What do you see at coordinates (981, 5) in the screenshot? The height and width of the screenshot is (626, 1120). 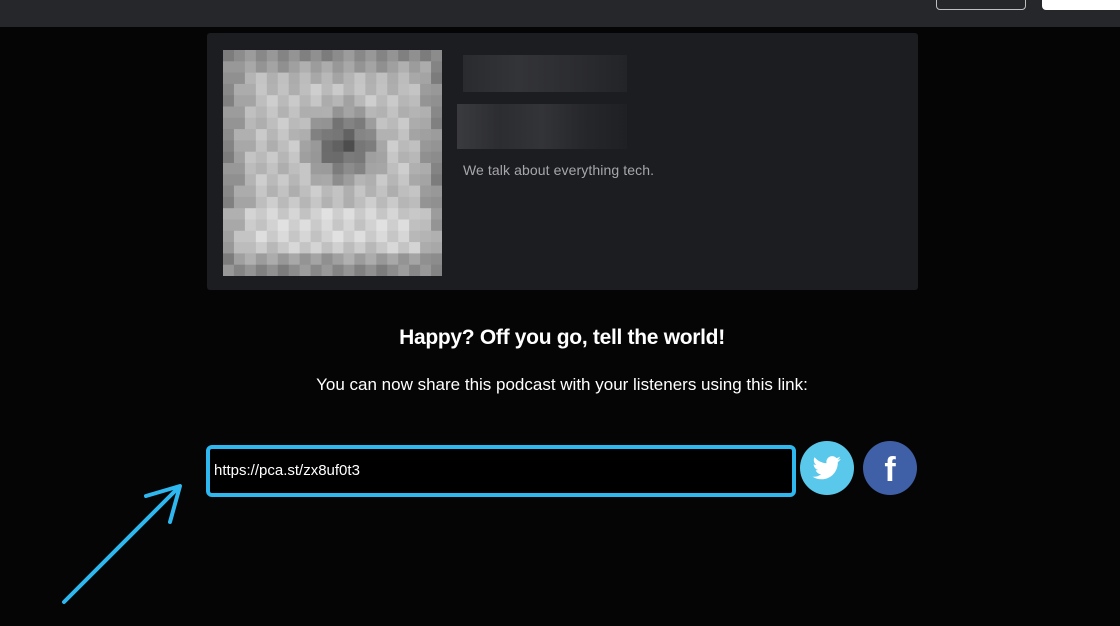 I see `top-secondary-button` at bounding box center [981, 5].